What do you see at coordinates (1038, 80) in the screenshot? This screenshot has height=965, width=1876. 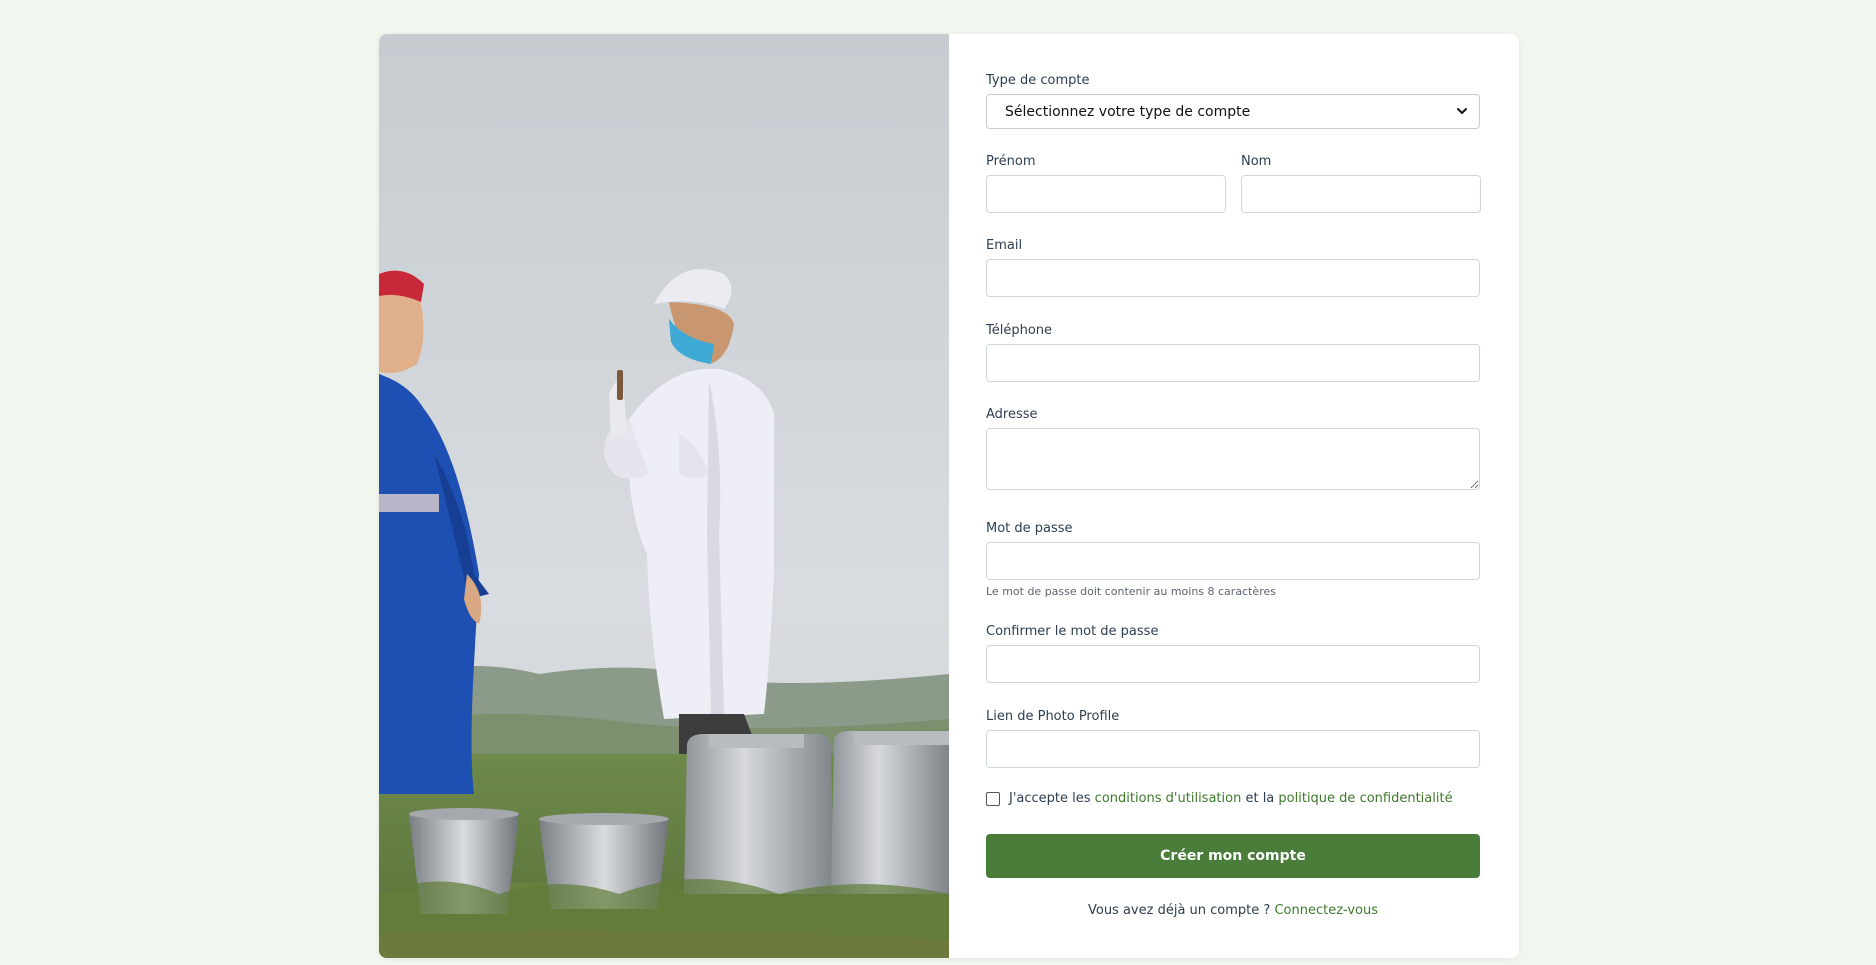 I see `account-type-label: Type de compte` at bounding box center [1038, 80].